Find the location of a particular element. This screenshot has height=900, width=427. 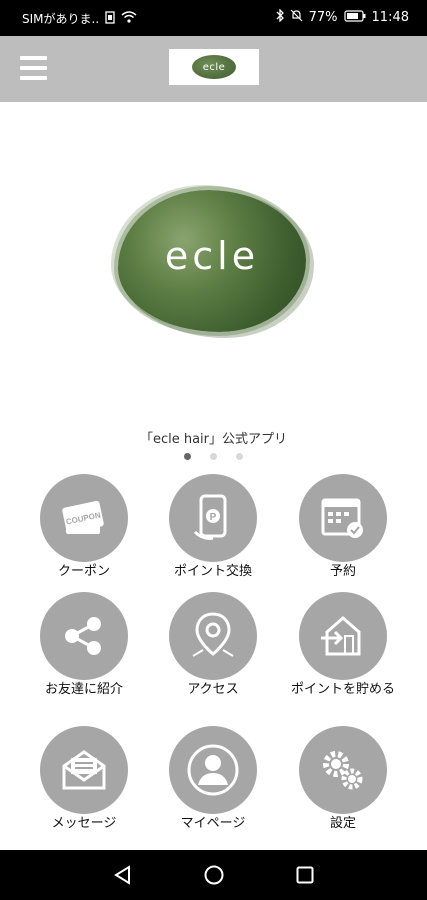

menu-label: 予約 is located at coordinates (342, 571).